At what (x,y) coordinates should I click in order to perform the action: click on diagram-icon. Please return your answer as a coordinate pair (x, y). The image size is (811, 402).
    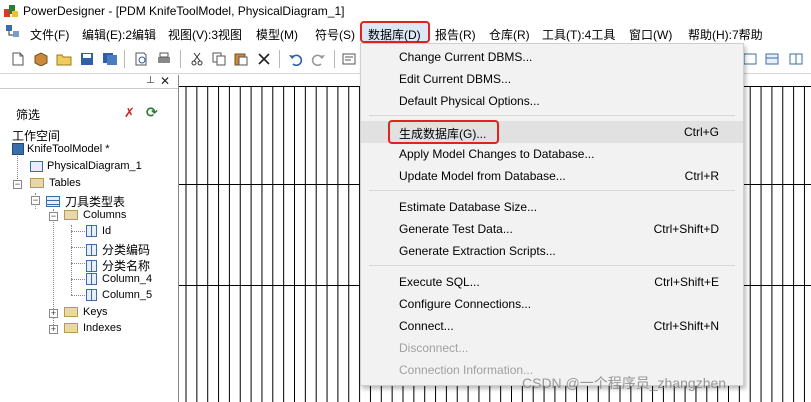
    Looking at the image, I should click on (36, 166).